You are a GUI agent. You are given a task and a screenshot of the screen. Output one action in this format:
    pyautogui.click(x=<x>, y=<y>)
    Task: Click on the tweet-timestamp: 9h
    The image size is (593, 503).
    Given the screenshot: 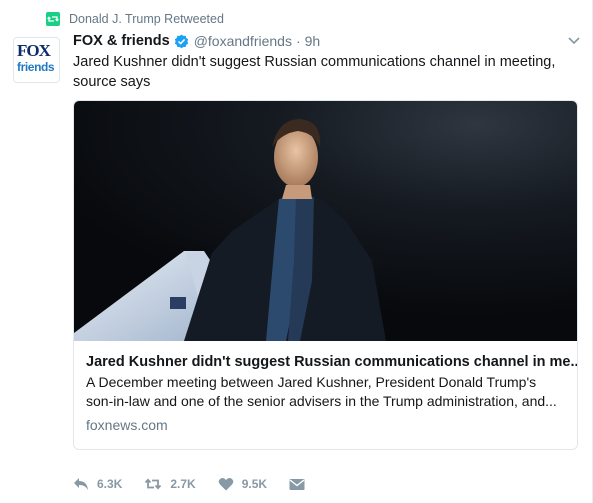 What is the action you would take?
    pyautogui.click(x=313, y=41)
    